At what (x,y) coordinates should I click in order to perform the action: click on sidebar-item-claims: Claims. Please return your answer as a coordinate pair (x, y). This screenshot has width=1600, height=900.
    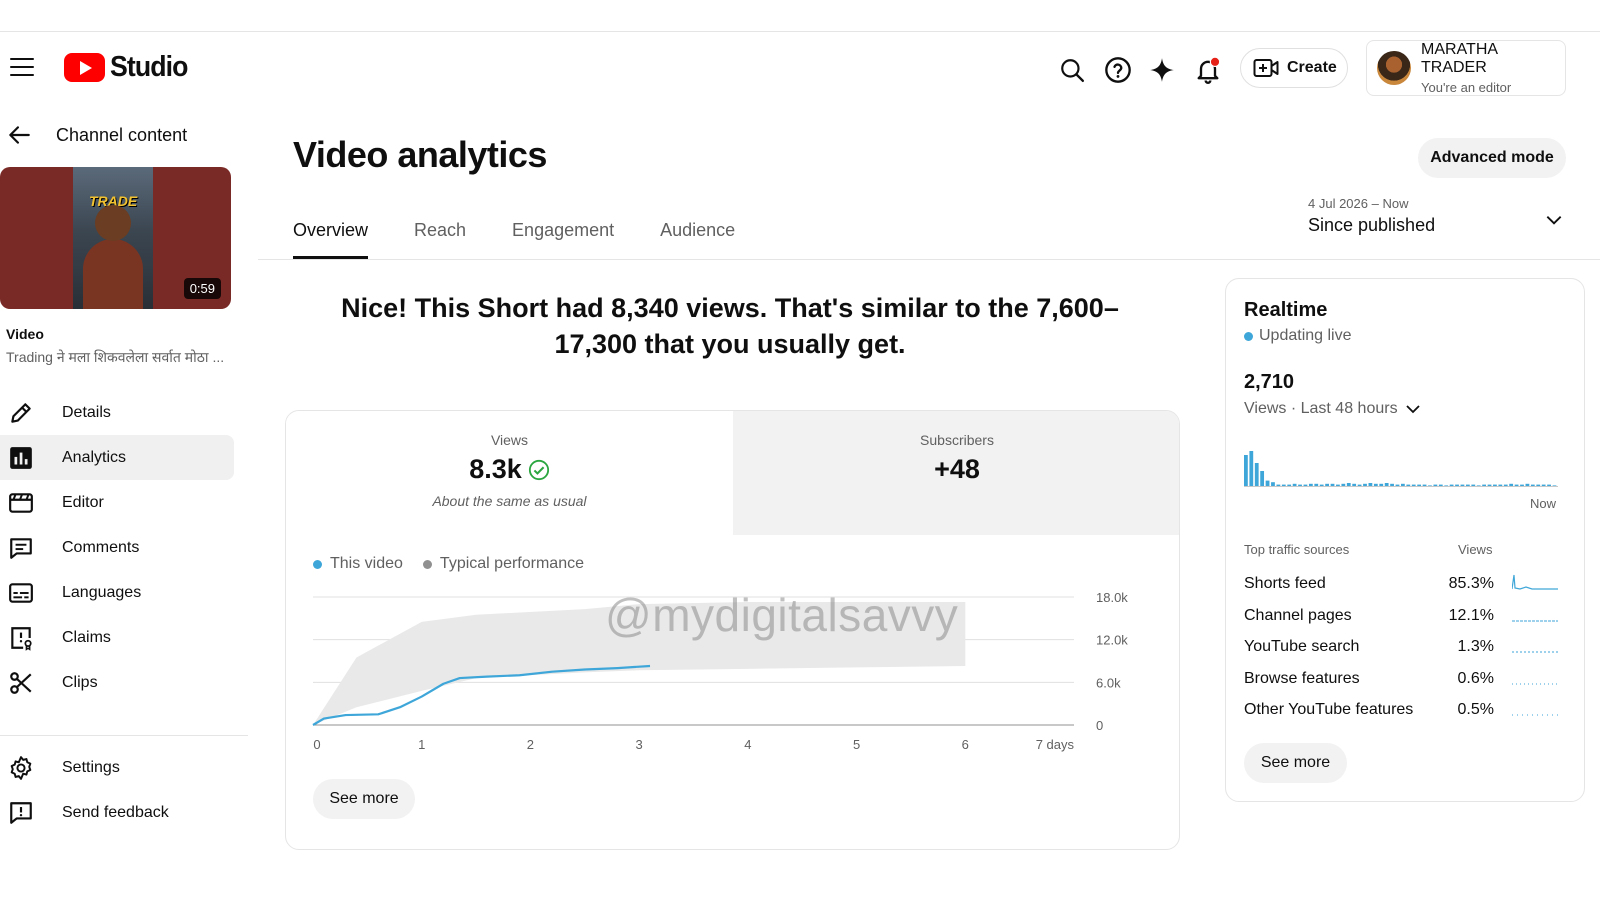
    Looking at the image, I should click on (117, 637).